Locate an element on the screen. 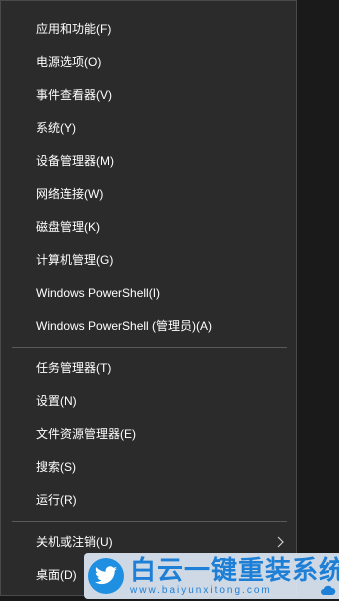  menu-item-label: 关机或注销(U) is located at coordinates (74, 542).